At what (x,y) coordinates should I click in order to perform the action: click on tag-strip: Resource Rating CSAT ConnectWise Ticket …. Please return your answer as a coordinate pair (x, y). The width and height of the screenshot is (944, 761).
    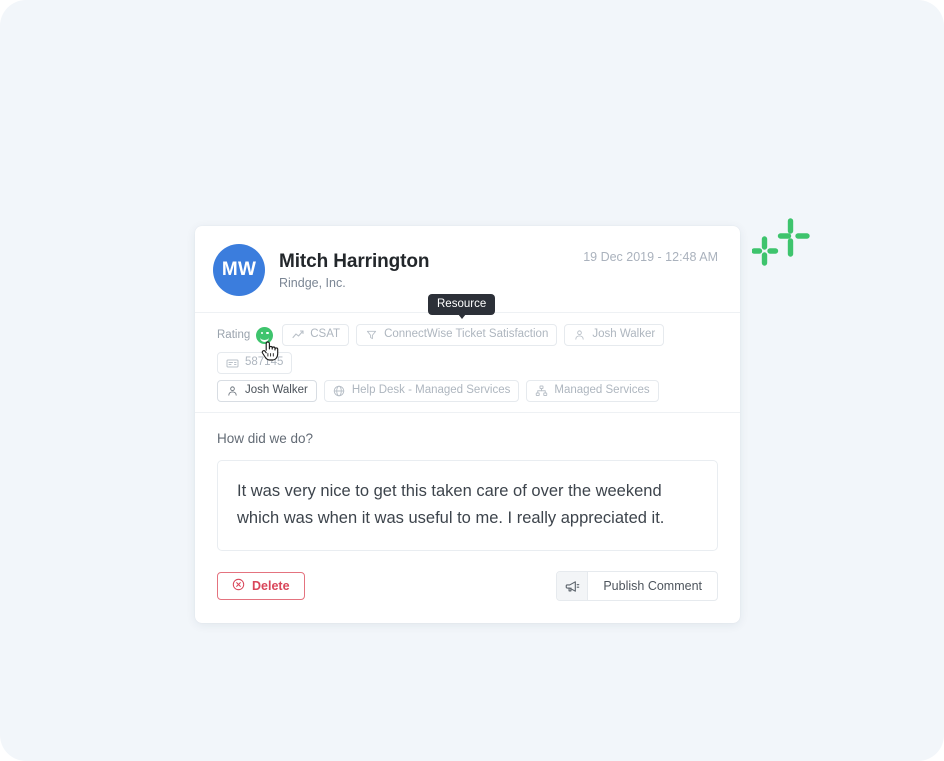
    Looking at the image, I should click on (467, 353).